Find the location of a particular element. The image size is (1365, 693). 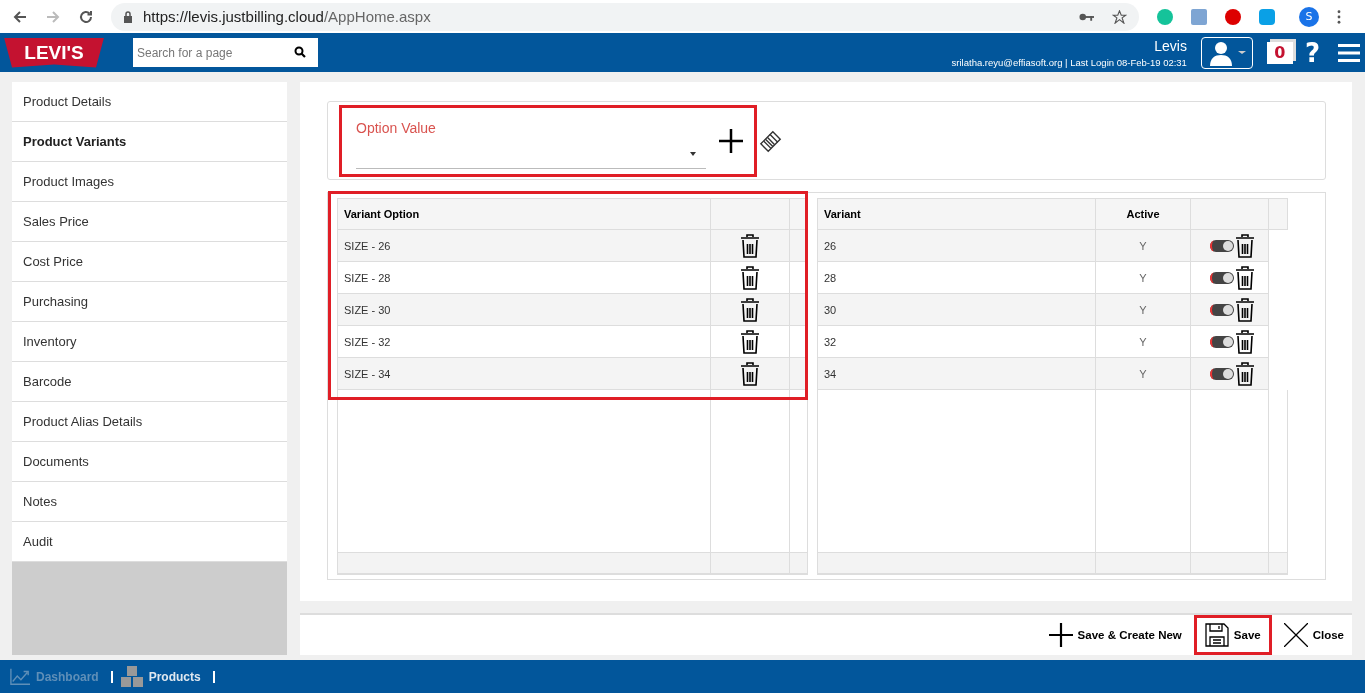

company-name: Levis is located at coordinates (1170, 45).